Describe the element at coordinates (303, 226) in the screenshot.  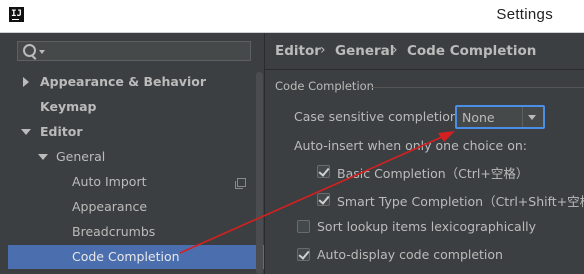
I see `sort-lexicographically-checkbox` at that location.